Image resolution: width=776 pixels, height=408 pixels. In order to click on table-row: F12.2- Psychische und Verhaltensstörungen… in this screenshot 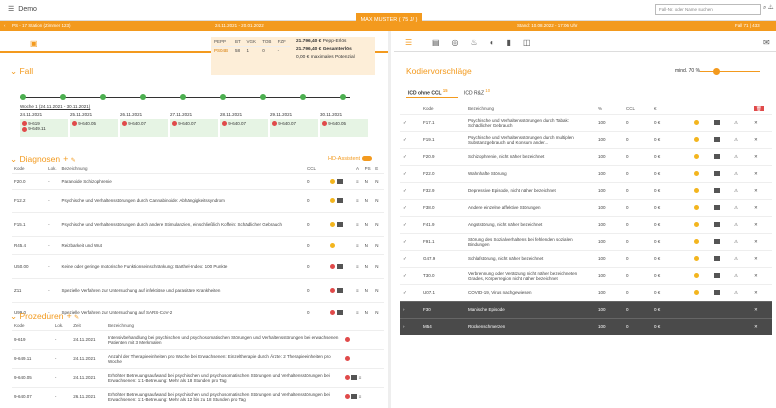, I will do `click(198, 200)`.